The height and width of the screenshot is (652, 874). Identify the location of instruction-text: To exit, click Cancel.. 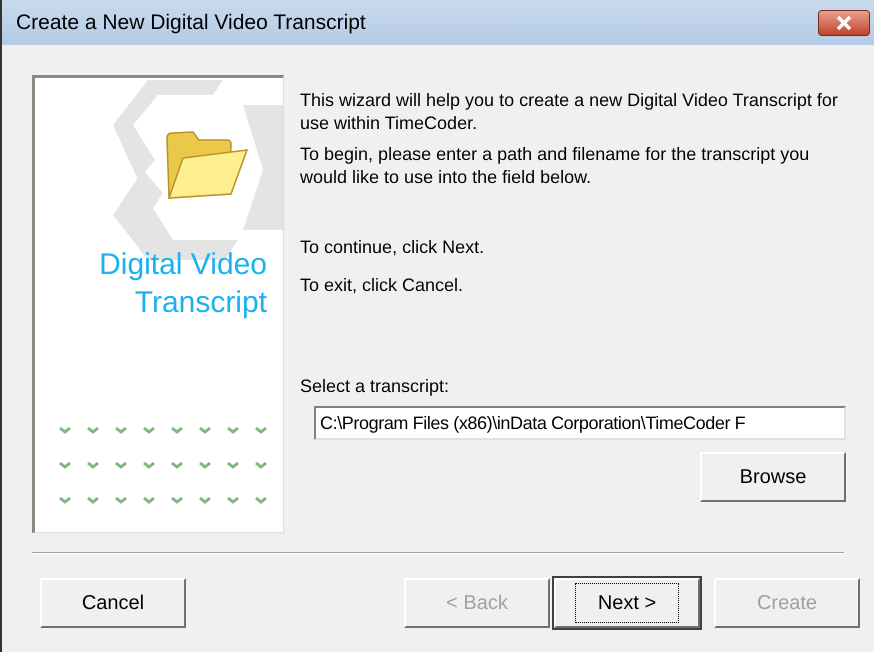
(382, 285).